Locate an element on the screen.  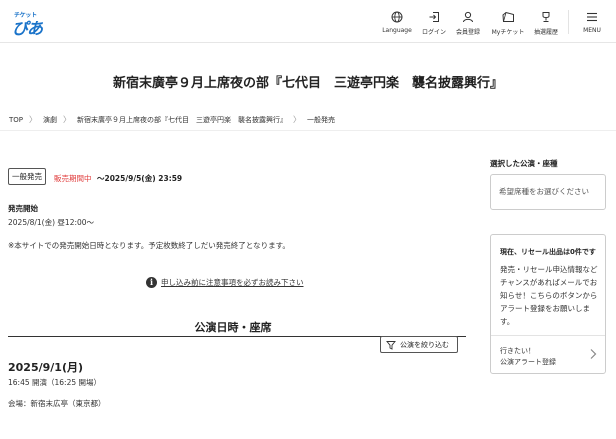
page-title: 新宿末廣亭９月上席夜の部『七代目 三遊亭円楽 襲名披露興行』 is located at coordinates (307, 83).